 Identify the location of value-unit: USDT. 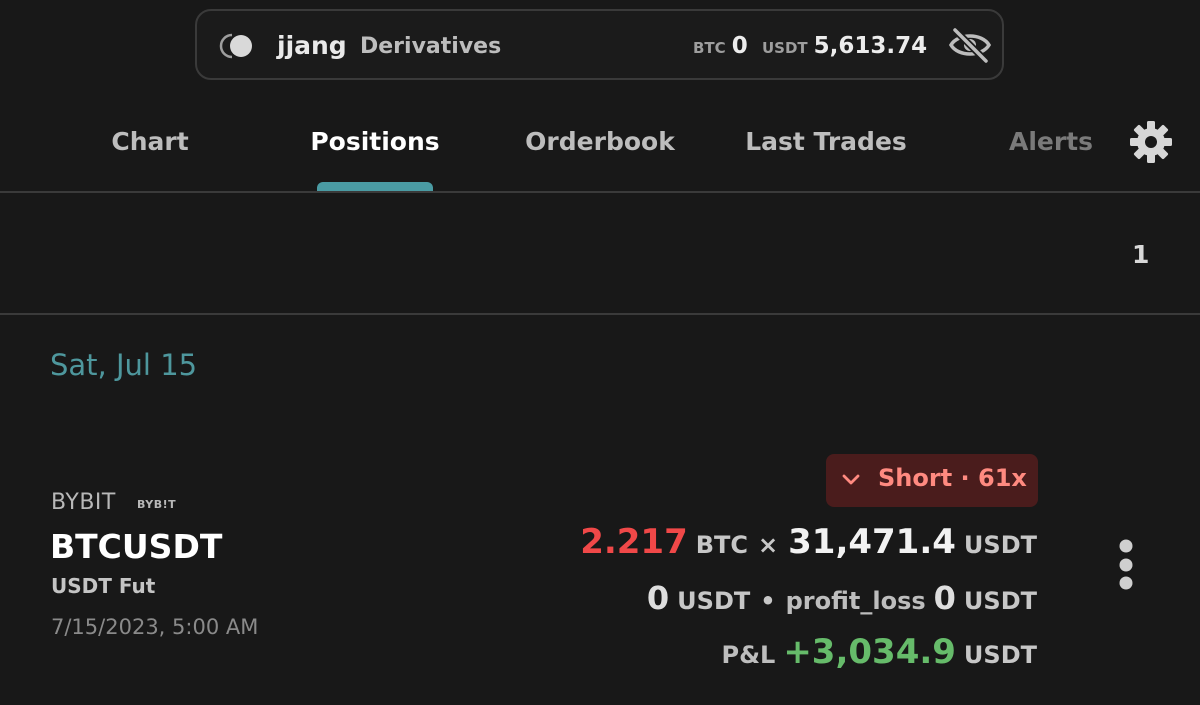
(714, 601).